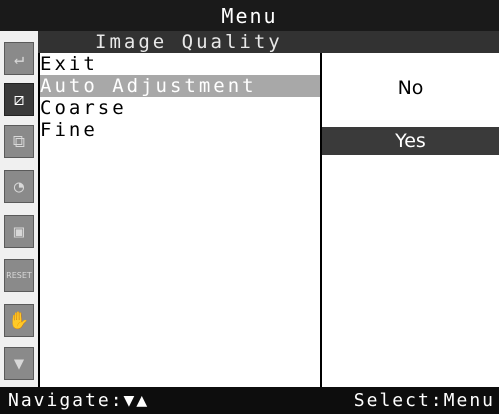  What do you see at coordinates (410, 88) in the screenshot?
I see `option-no: No` at bounding box center [410, 88].